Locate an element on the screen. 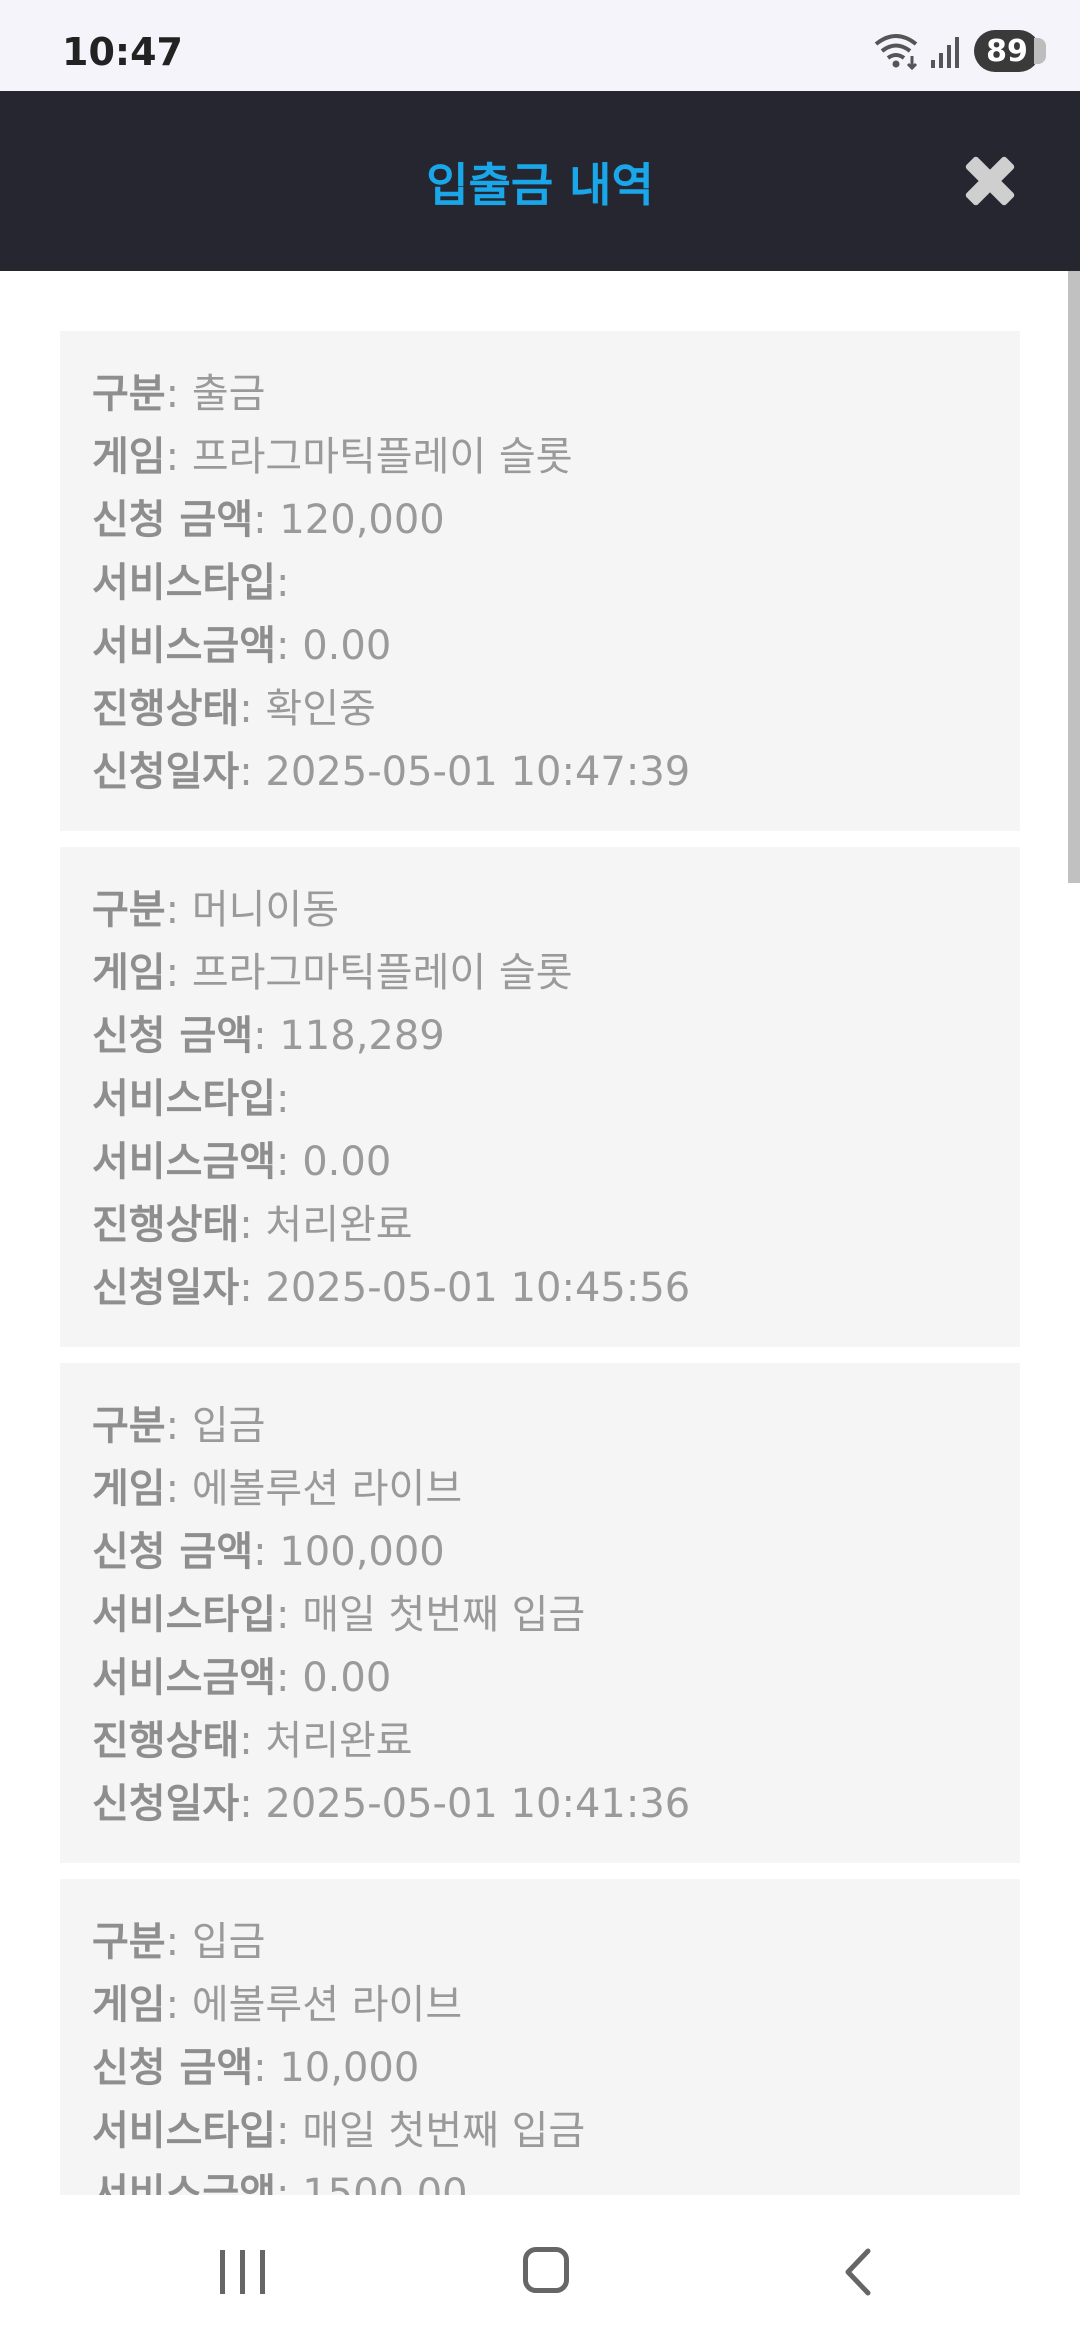  field-row: 게임: 에볼루션 라이브 is located at coordinates (540, 1489).